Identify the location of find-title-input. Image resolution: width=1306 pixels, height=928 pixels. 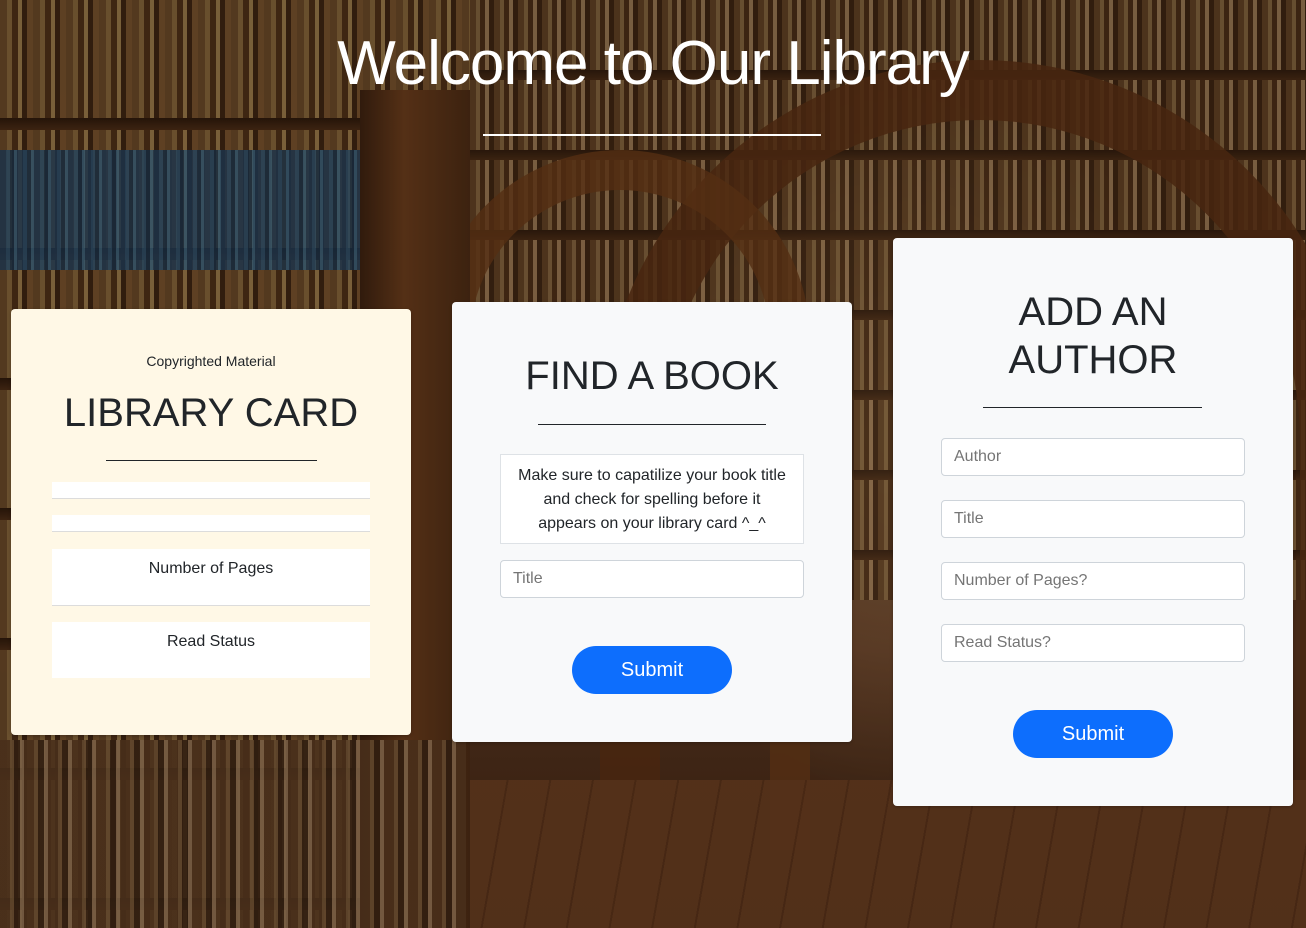
(652, 579).